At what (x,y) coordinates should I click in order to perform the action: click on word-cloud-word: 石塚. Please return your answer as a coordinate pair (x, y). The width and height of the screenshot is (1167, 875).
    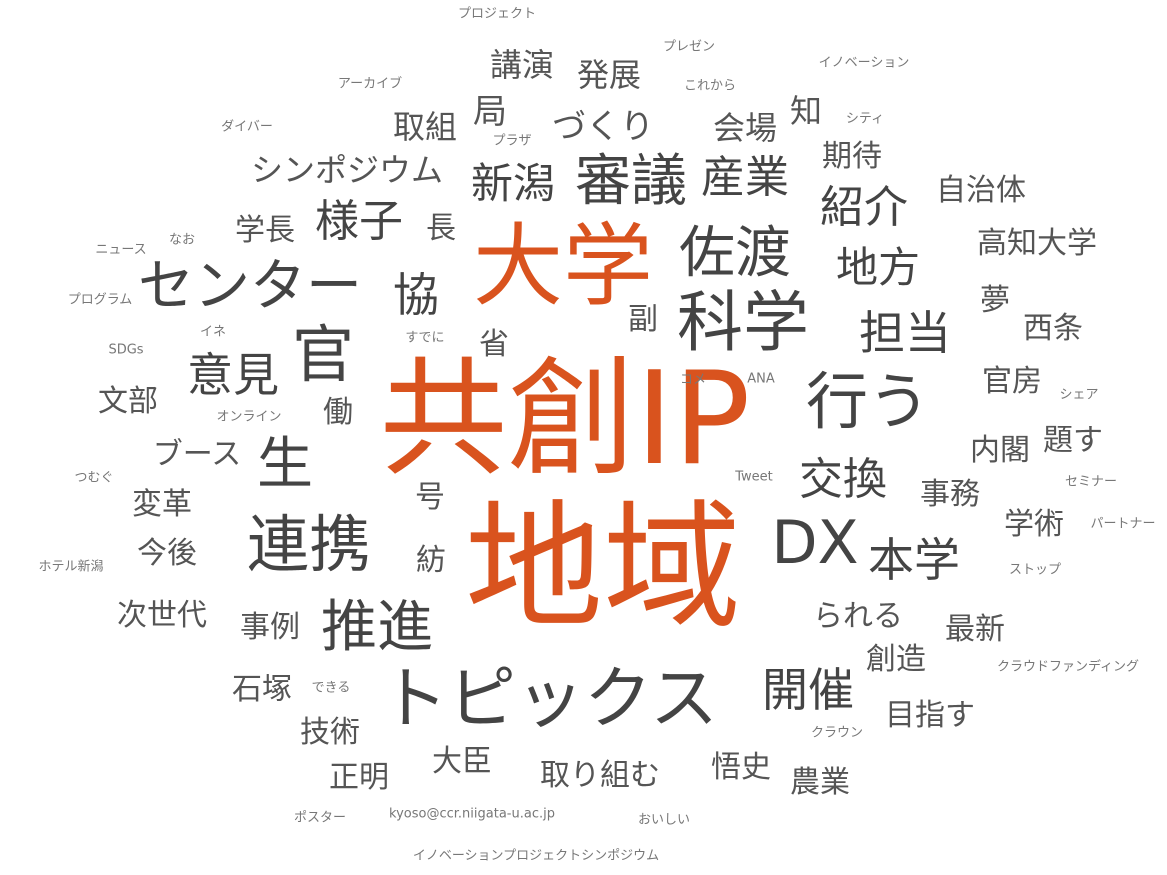
    Looking at the image, I should click on (262, 689).